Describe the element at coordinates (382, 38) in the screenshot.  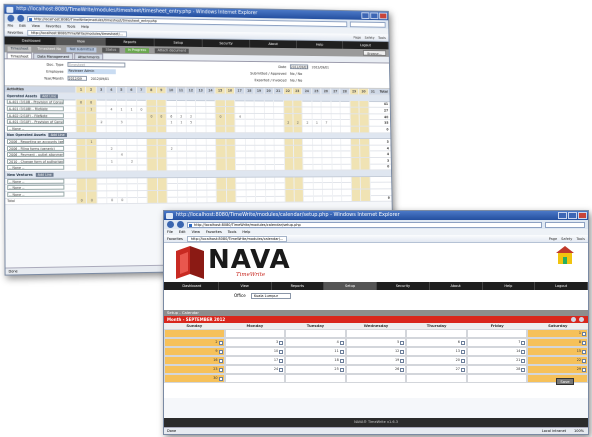
I see `tool-tools-menu: Tools` at that location.